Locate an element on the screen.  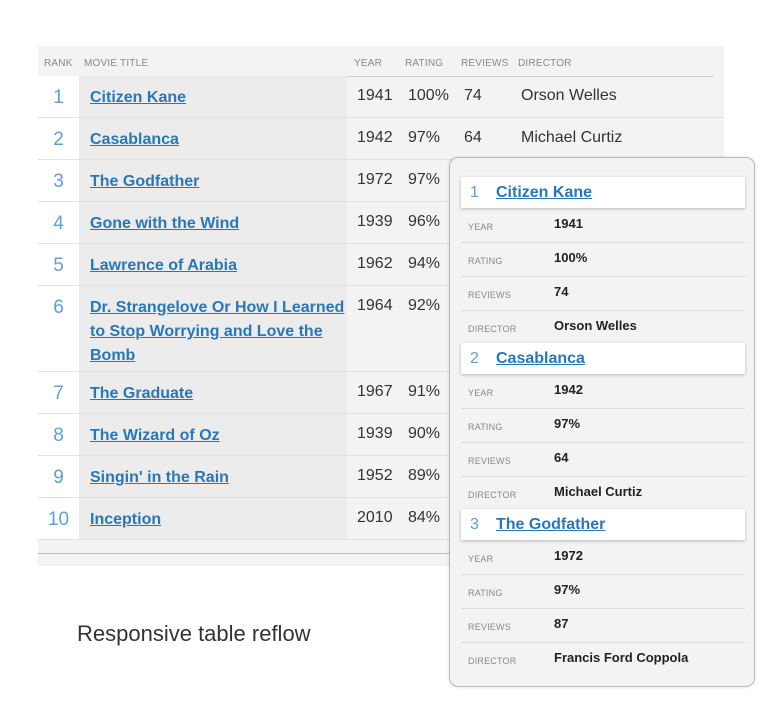
card-row-director: DIRECTOR Michael Curtiz is located at coordinates (603, 493).